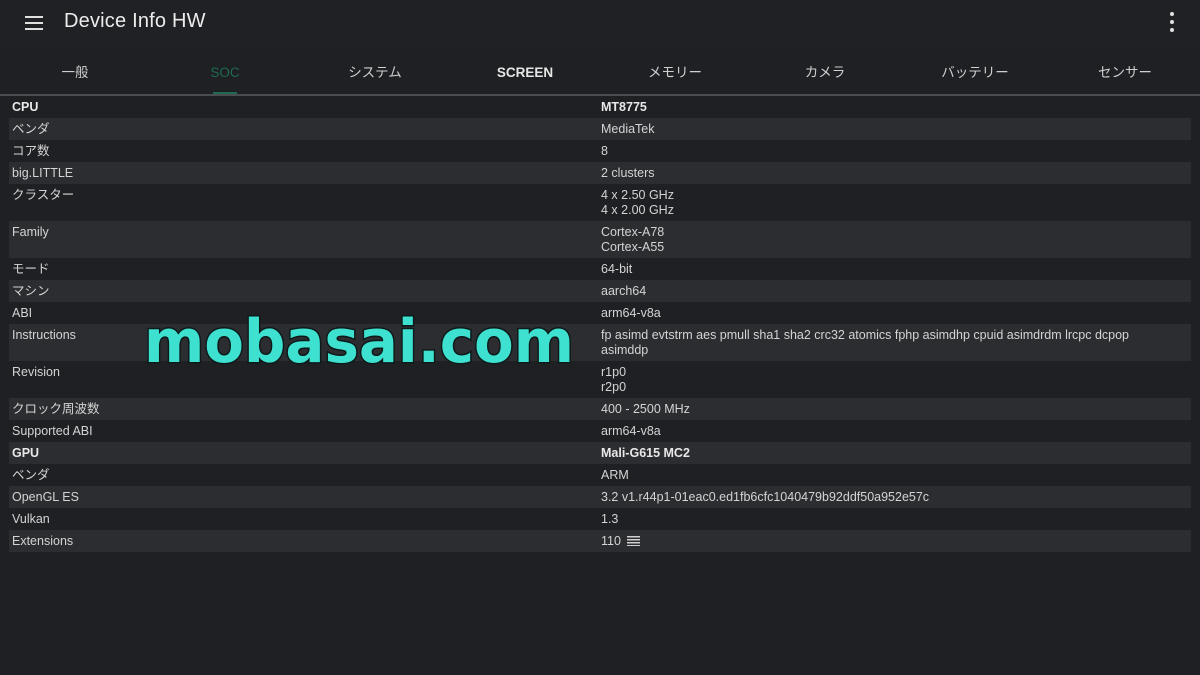 The image size is (1200, 675). I want to click on app-bar: Device Info HW, so click(600, 24).